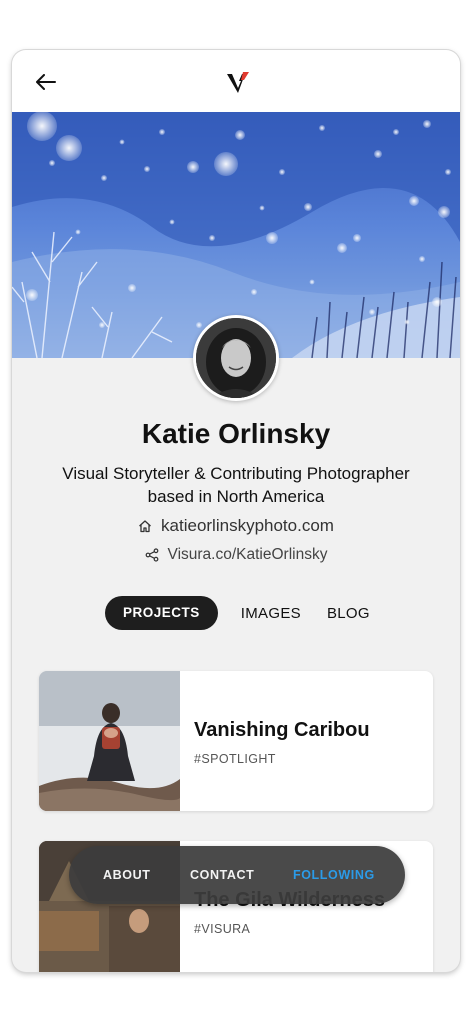  Describe the element at coordinates (282, 730) in the screenshot. I see `project-title: Vanishing Caribou` at that location.